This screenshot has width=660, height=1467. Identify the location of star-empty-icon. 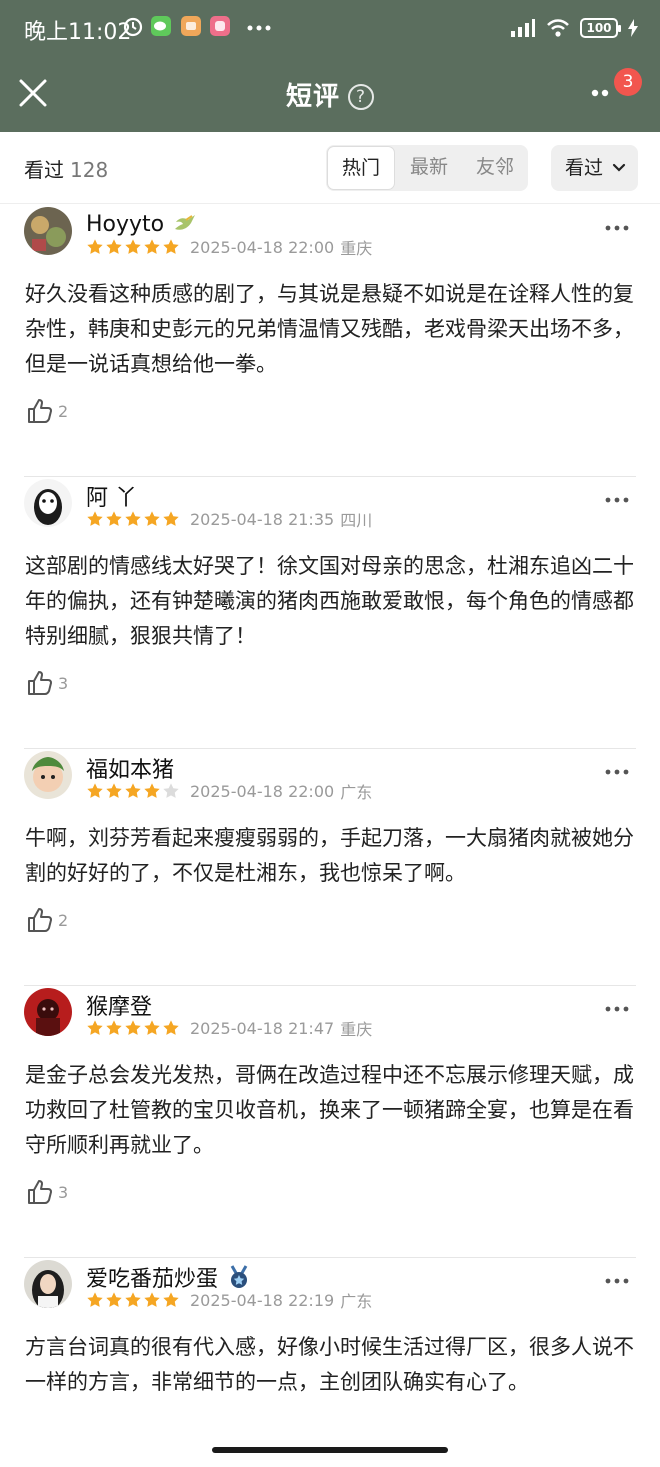
(171, 790).